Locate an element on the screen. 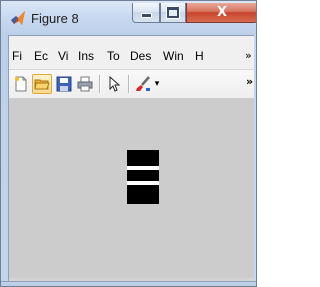 The height and width of the screenshot is (287, 320). toolbar: ▾ » is located at coordinates (132, 84).